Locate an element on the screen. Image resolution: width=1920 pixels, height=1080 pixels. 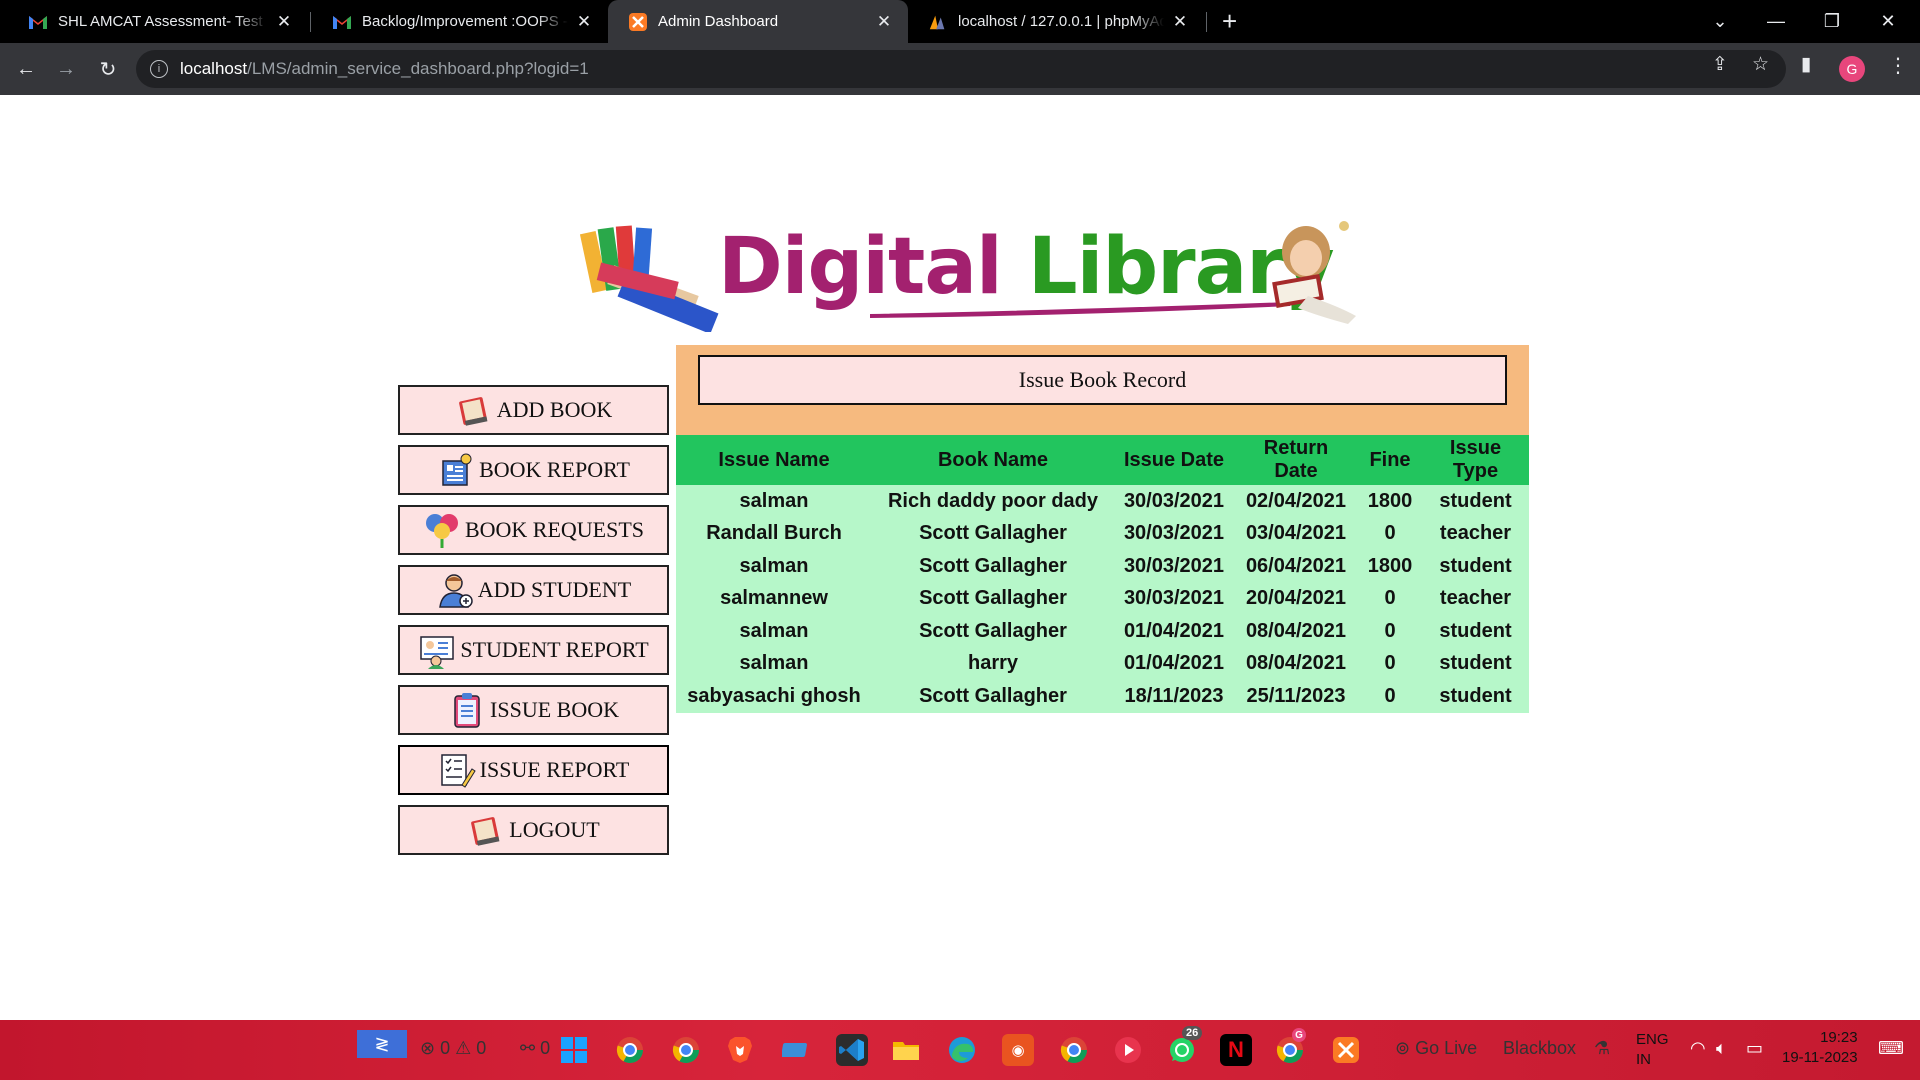
system-clock: 19:23 19-11-2023 is located at coordinates (1820, 1048).